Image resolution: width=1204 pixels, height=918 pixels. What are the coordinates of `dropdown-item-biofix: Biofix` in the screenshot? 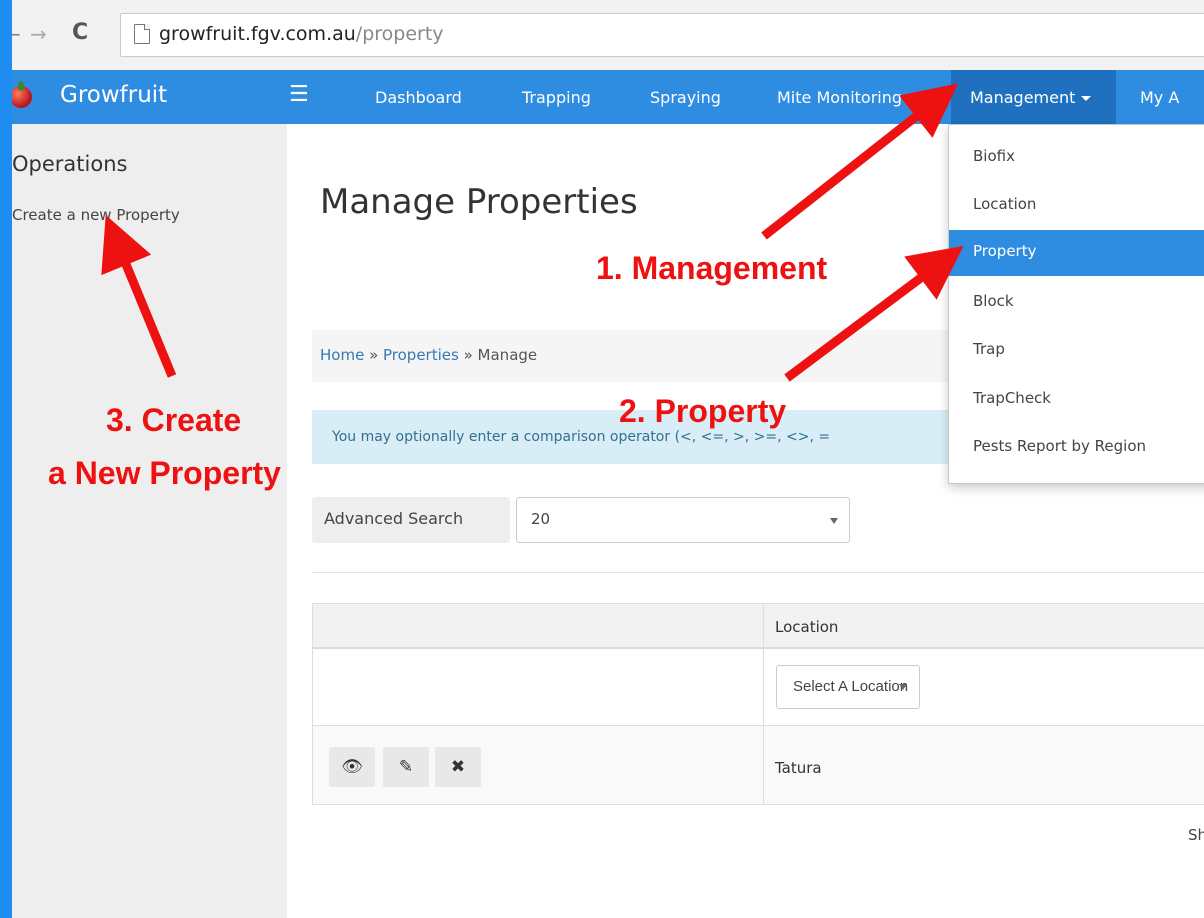 It's located at (1076, 158).